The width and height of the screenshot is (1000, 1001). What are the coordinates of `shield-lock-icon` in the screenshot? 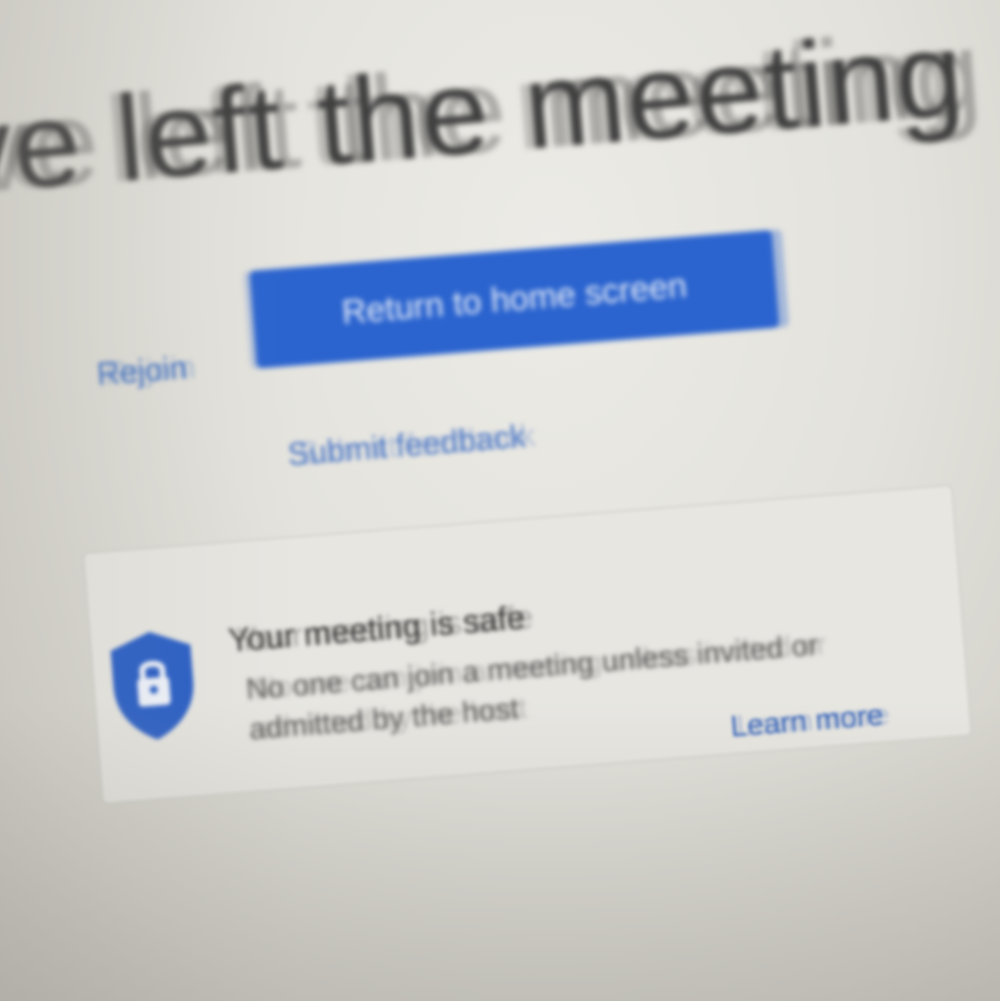 It's located at (152, 685).